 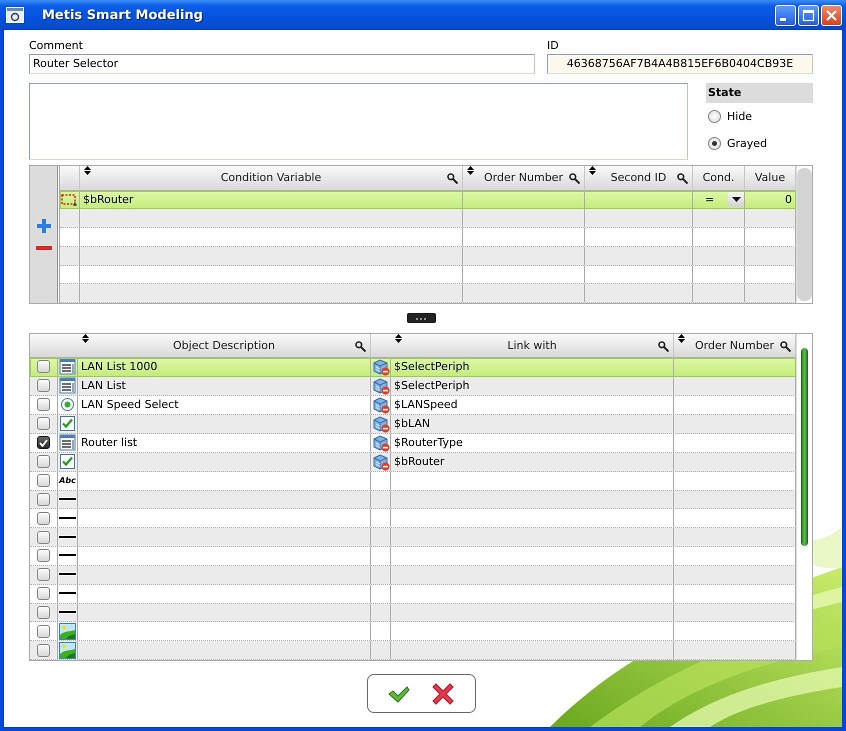 What do you see at coordinates (413, 462) in the screenshot?
I see `table-row: $bRouter` at bounding box center [413, 462].